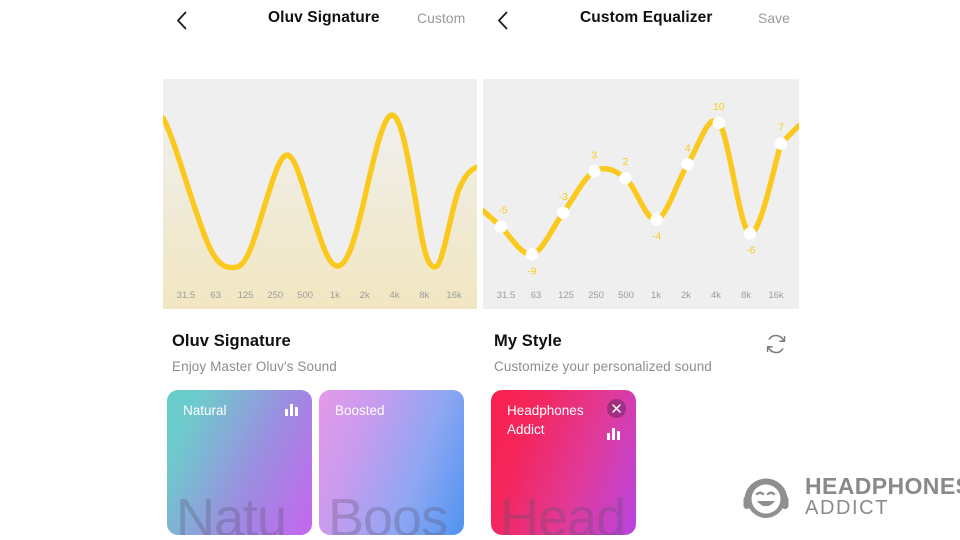 Image resolution: width=960 pixels, height=540 pixels. Describe the element at coordinates (594, 155) in the screenshot. I see `data-point-label: 3` at that location.